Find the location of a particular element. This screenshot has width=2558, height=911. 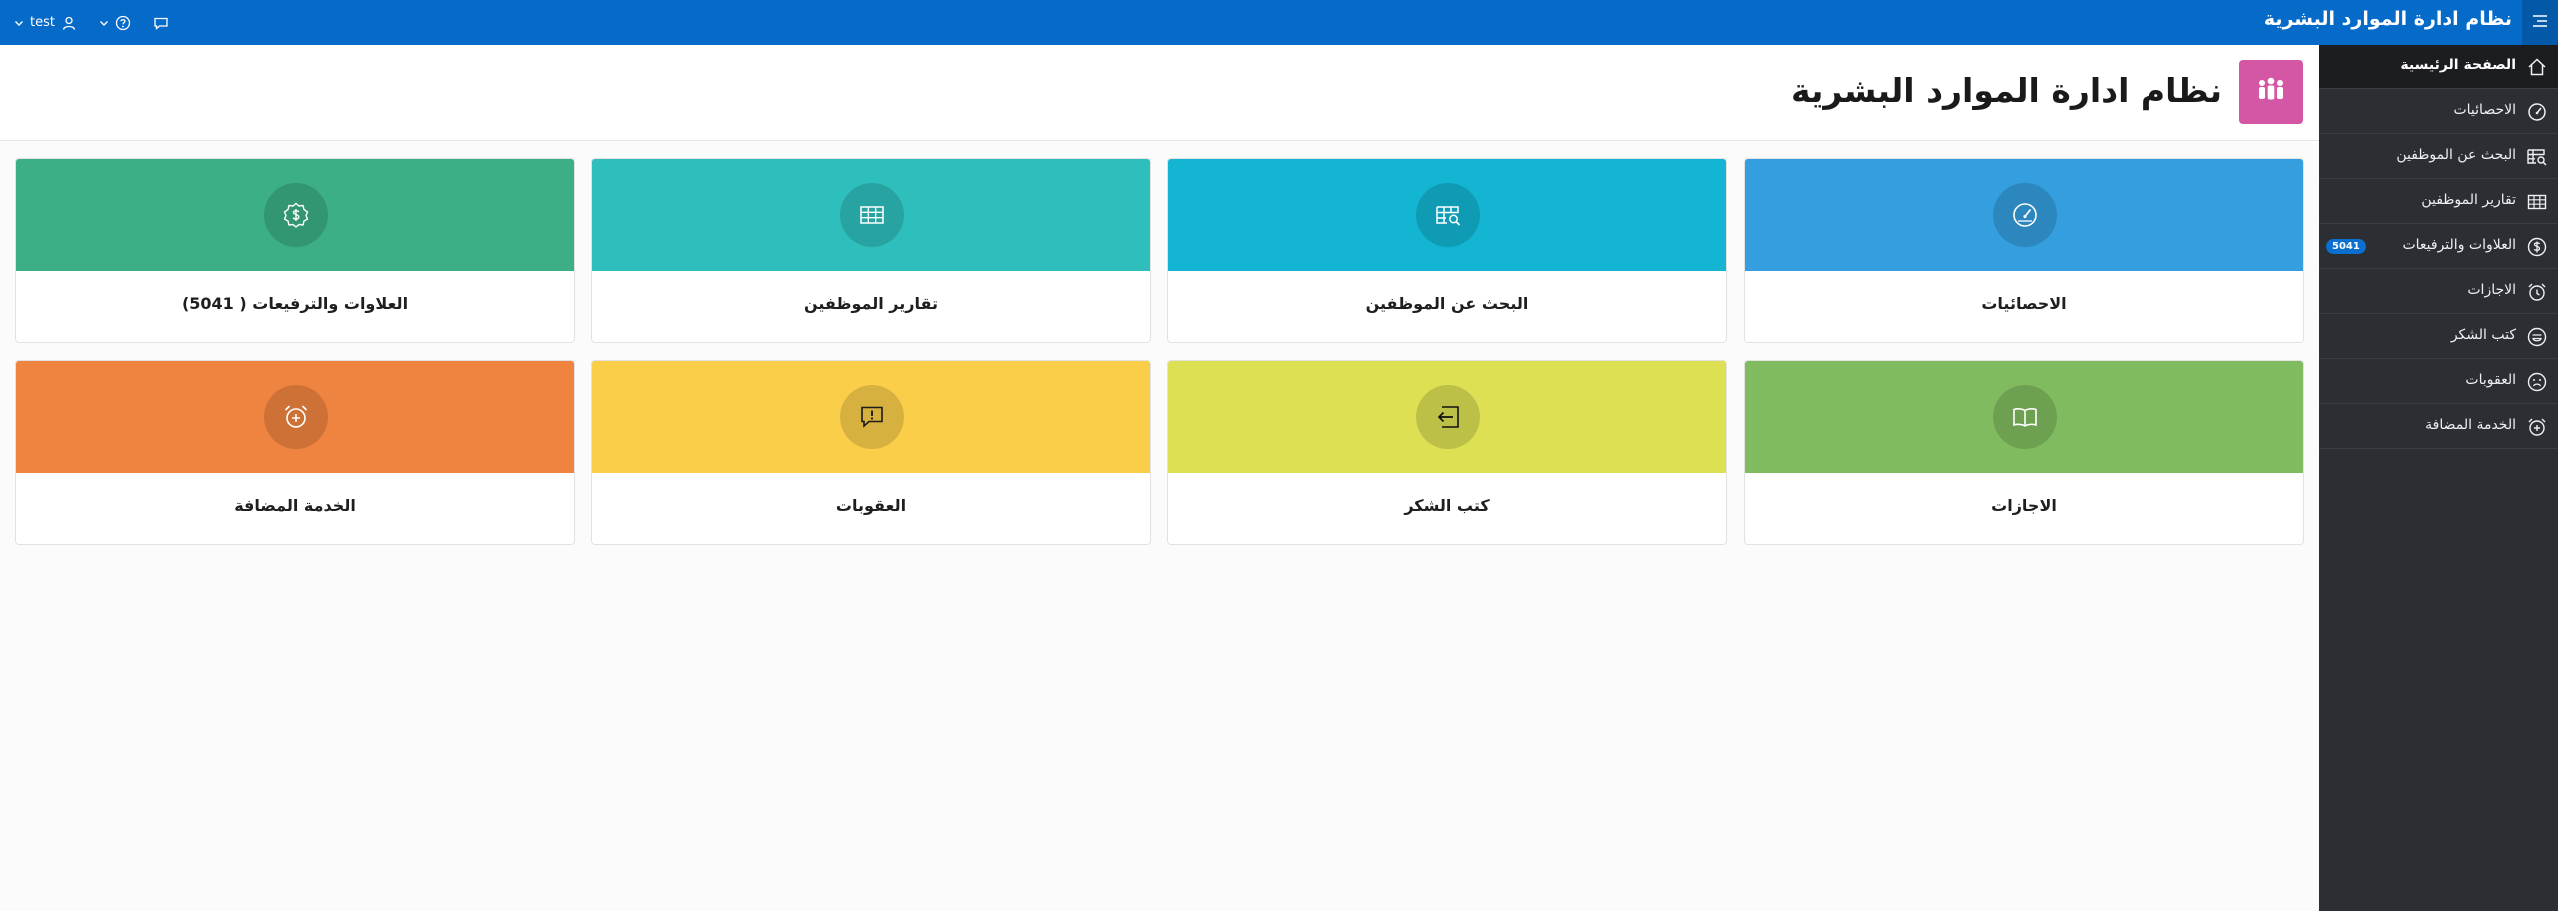

sidebar-item-label: الاحصائيات is located at coordinates (2484, 110).